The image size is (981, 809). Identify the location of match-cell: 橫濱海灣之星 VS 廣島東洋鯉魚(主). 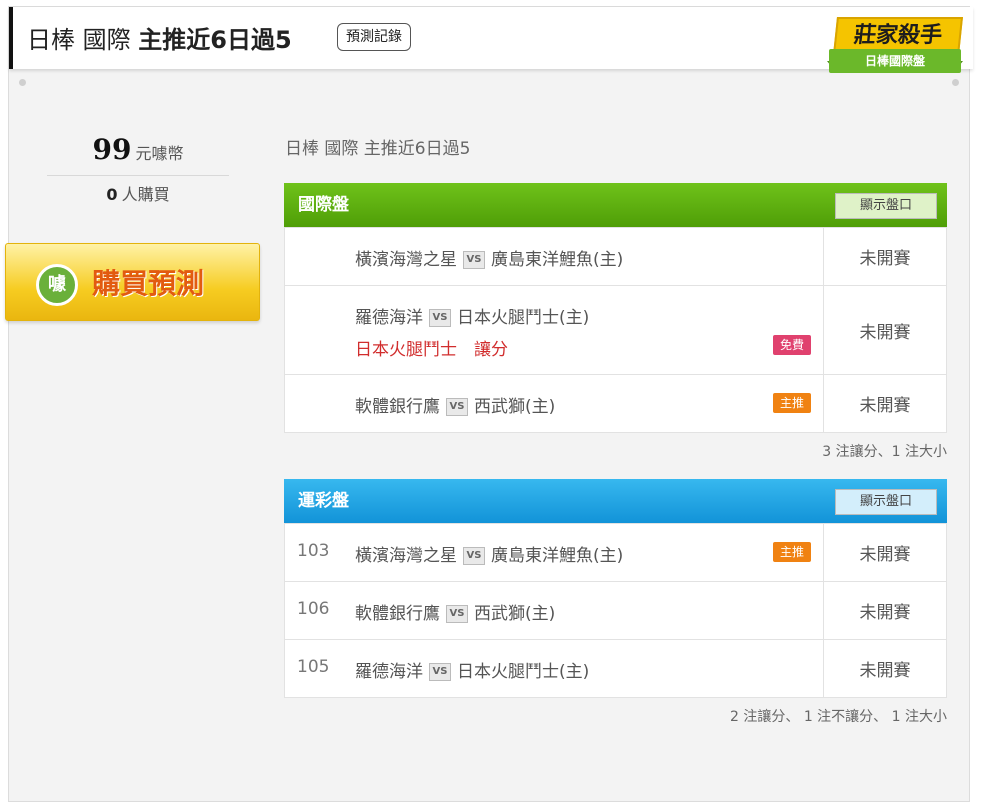
(554, 256).